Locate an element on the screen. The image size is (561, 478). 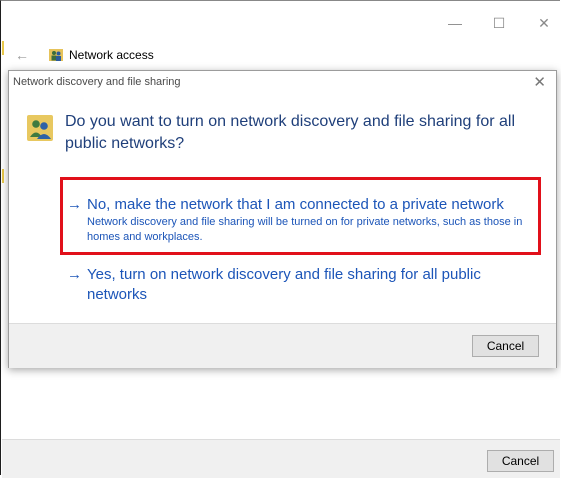
window-footer: Cancel is located at coordinates (281, 458).